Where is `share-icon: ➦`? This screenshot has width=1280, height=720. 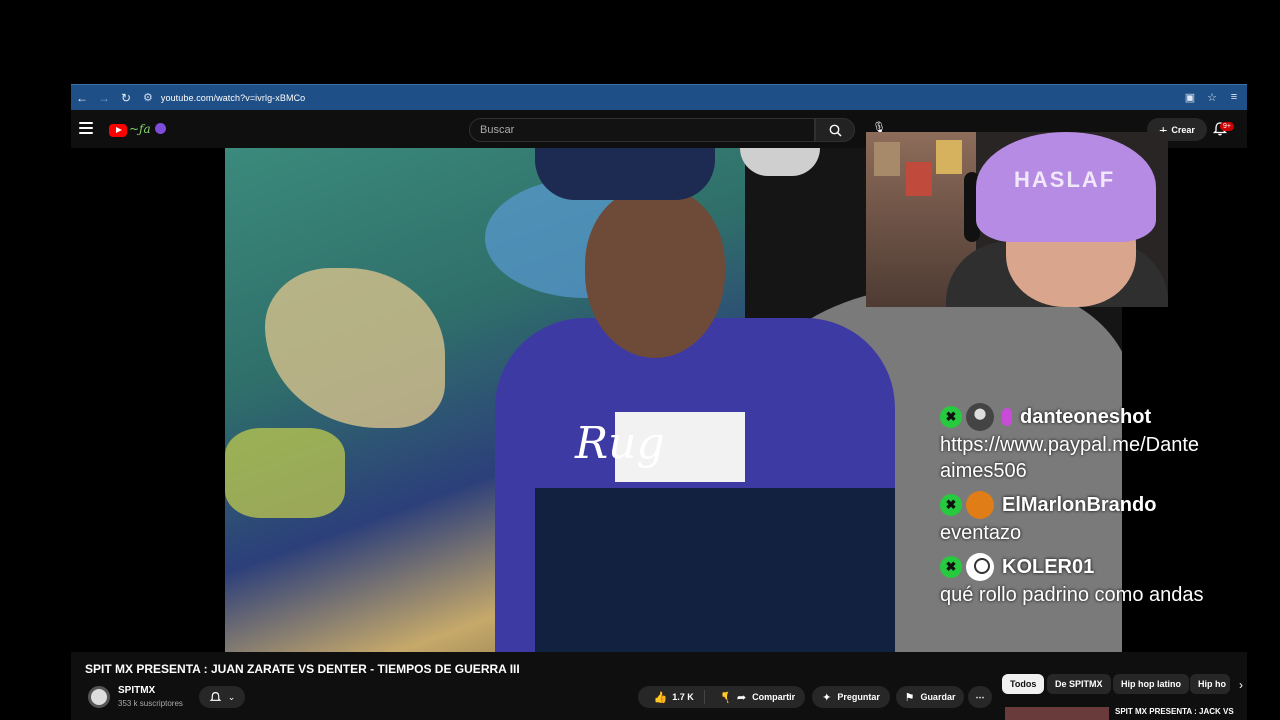 share-icon: ➦ is located at coordinates (741, 697).